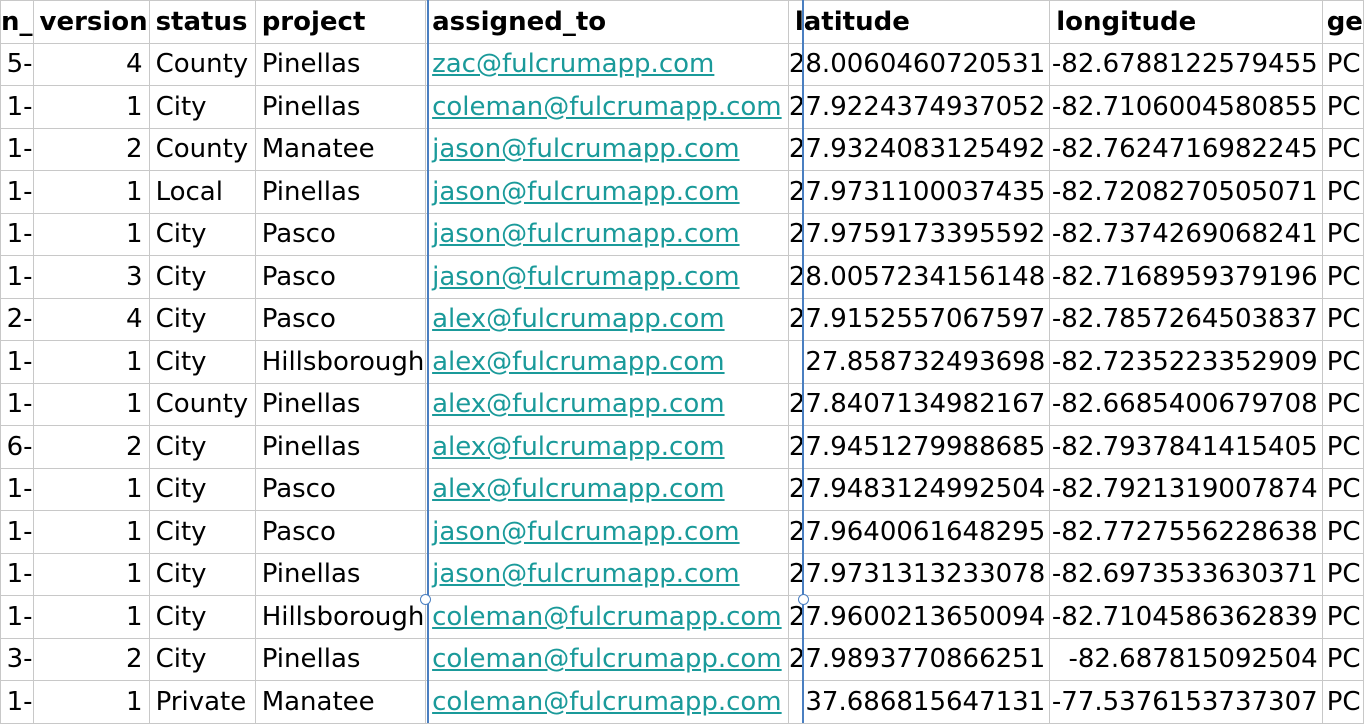 This screenshot has height=724, width=1364. I want to click on cell-latitude: 27.9152557067597, so click(919, 319).